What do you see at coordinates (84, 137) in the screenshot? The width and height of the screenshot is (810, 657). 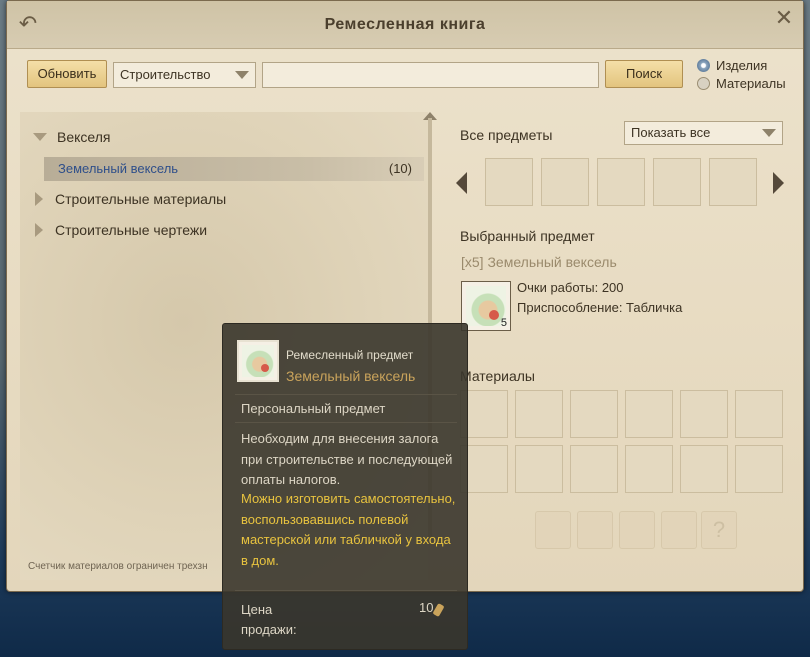 I see `tree-group-label: Векселя` at bounding box center [84, 137].